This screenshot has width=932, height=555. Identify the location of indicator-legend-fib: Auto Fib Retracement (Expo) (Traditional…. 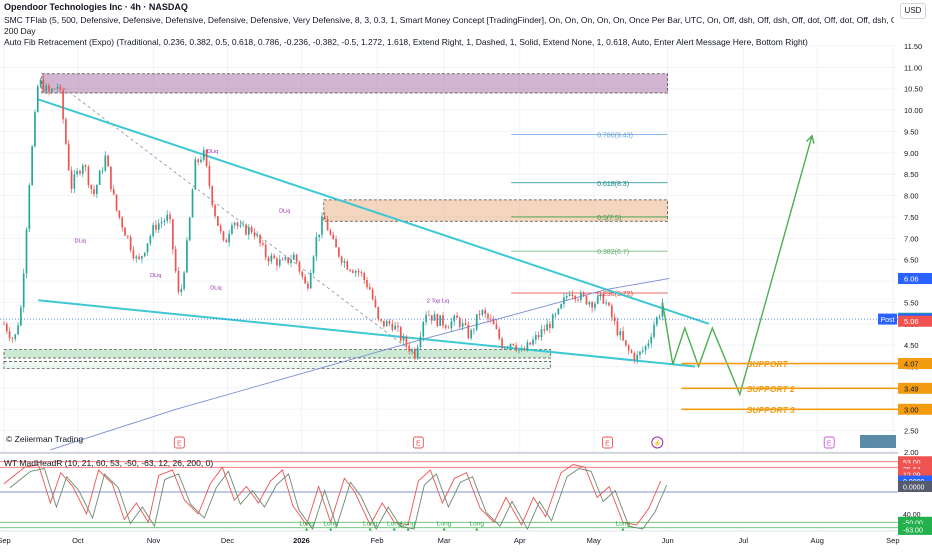
(406, 42).